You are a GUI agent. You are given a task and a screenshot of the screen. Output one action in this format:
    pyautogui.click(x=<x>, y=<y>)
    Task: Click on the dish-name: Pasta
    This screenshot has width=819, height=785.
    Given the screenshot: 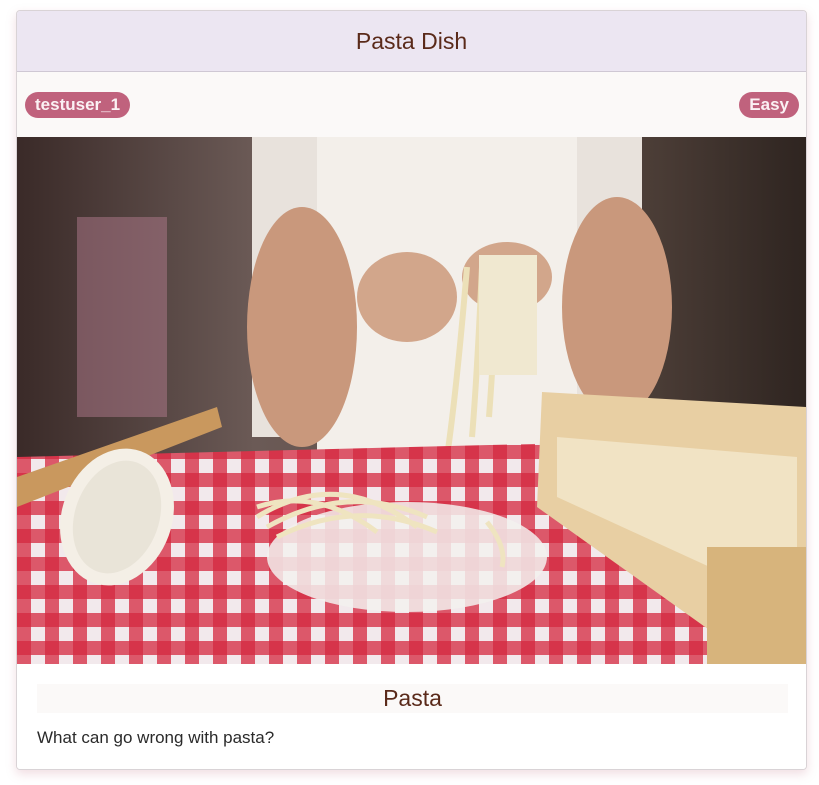 What is the action you would take?
    pyautogui.click(x=412, y=698)
    